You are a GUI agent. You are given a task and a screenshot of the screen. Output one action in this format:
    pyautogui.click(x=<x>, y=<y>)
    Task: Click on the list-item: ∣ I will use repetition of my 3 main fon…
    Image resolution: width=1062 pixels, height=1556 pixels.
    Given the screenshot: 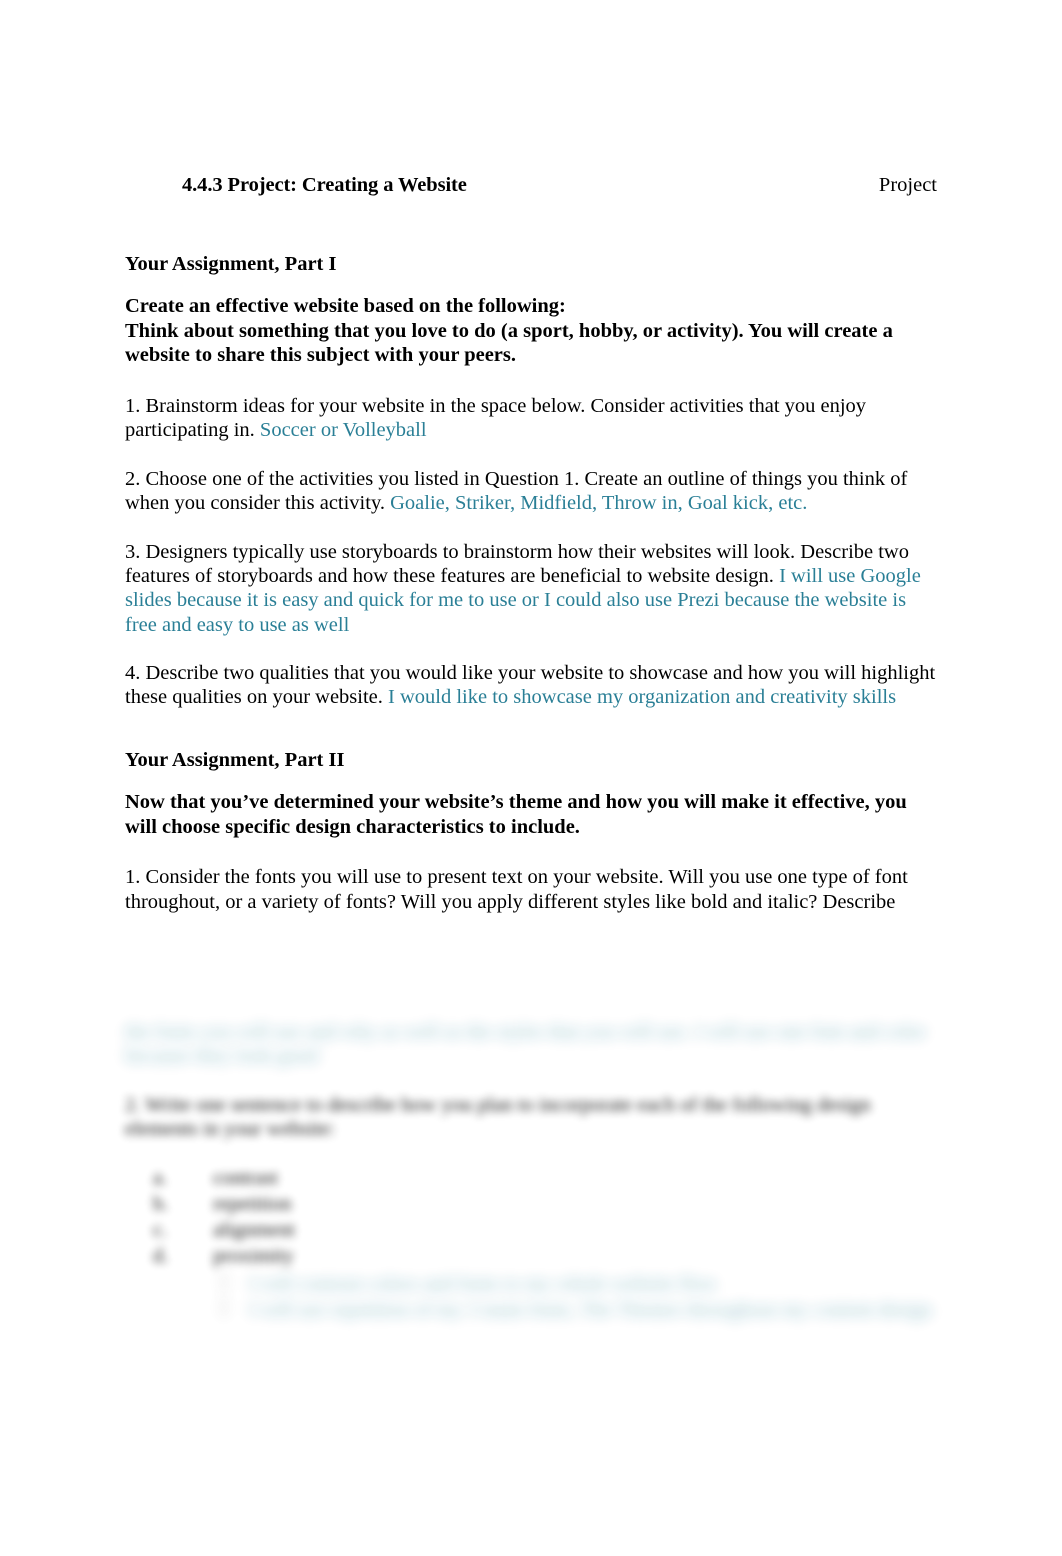 What is the action you would take?
    pyautogui.click(x=580, y=1310)
    